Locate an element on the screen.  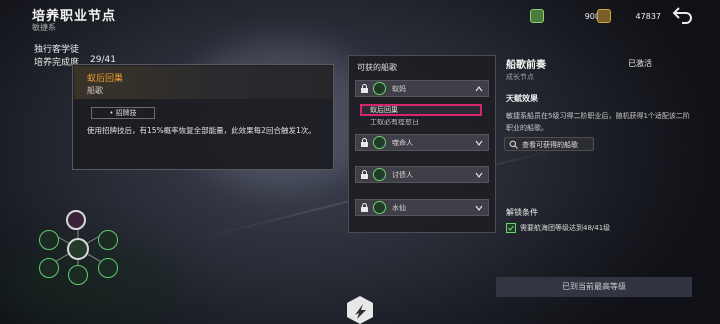
songs-panel: 可获的船歌 蚁妈 蚁后回巢 工蚁必有痊愈日 噬命人 讨债人 水仙 is located at coordinates (422, 144).